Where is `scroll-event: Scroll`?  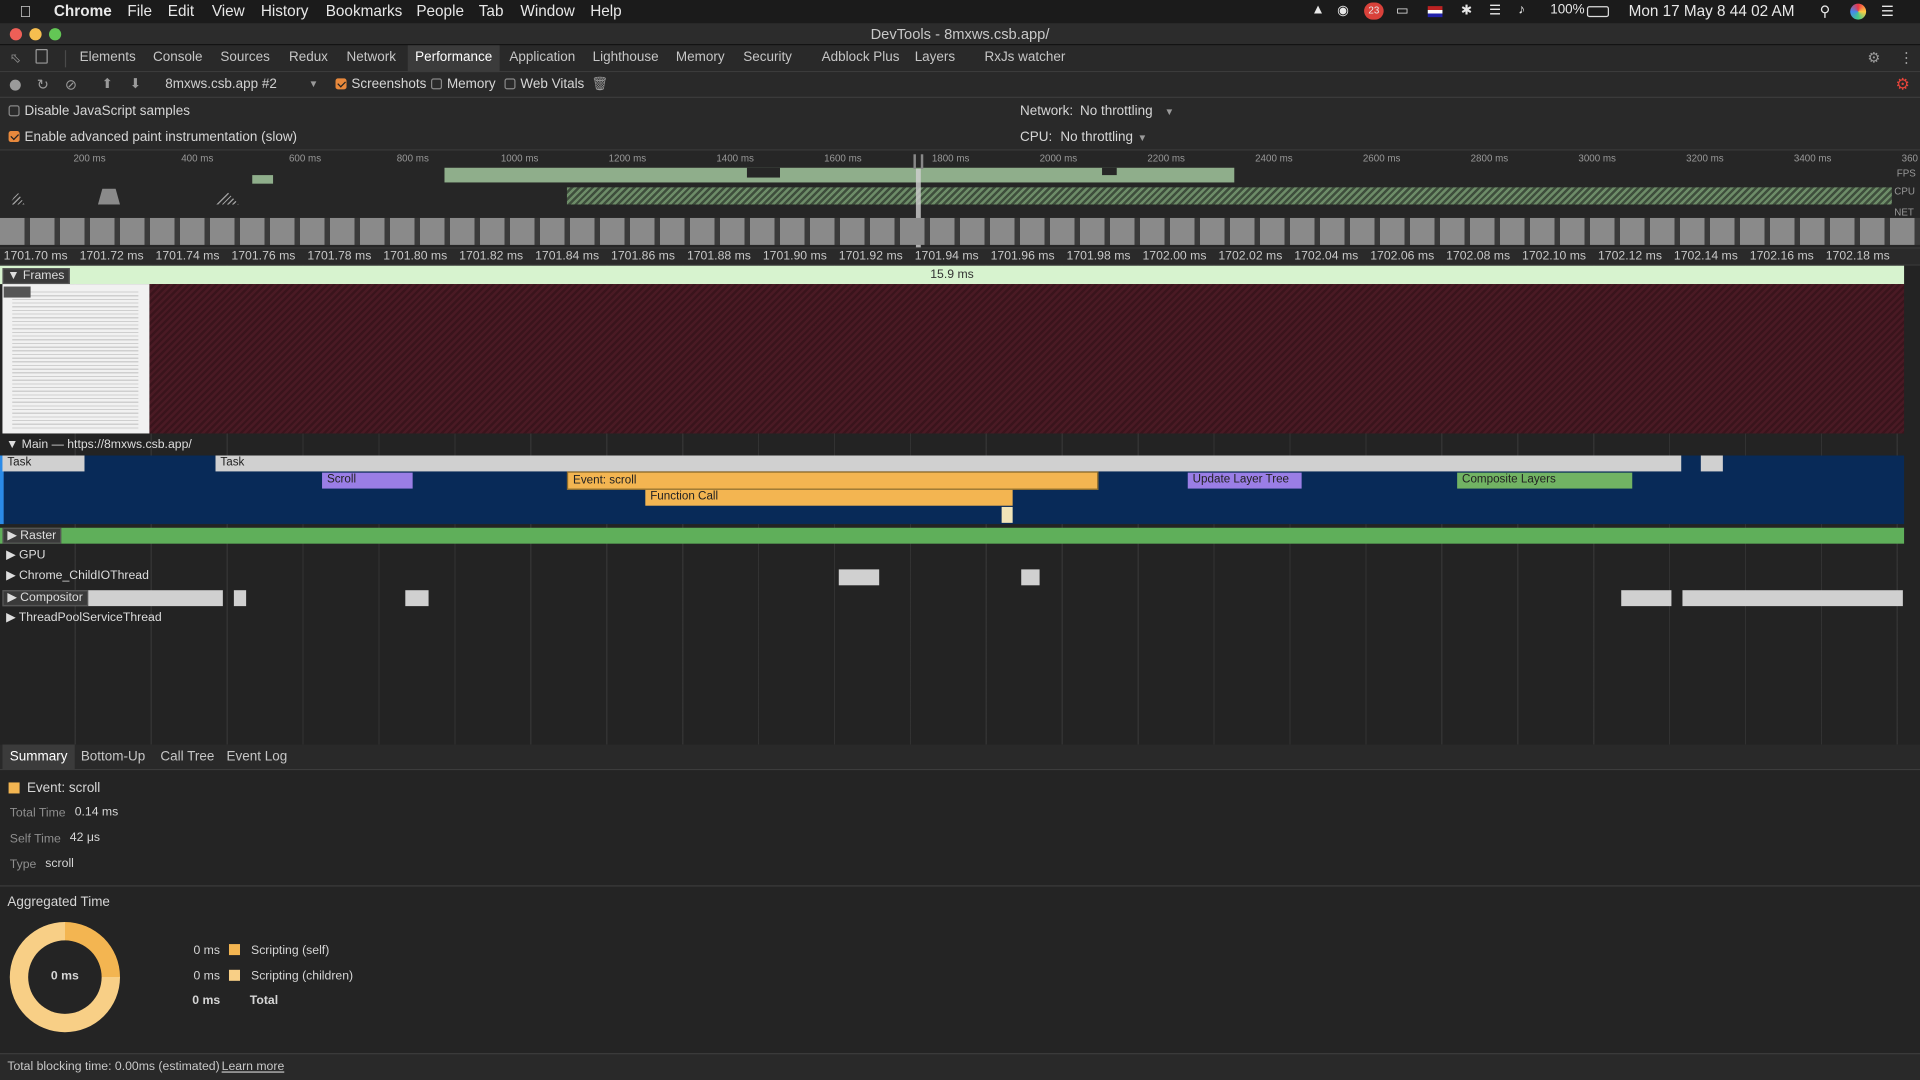 scroll-event: Scroll is located at coordinates (367, 480).